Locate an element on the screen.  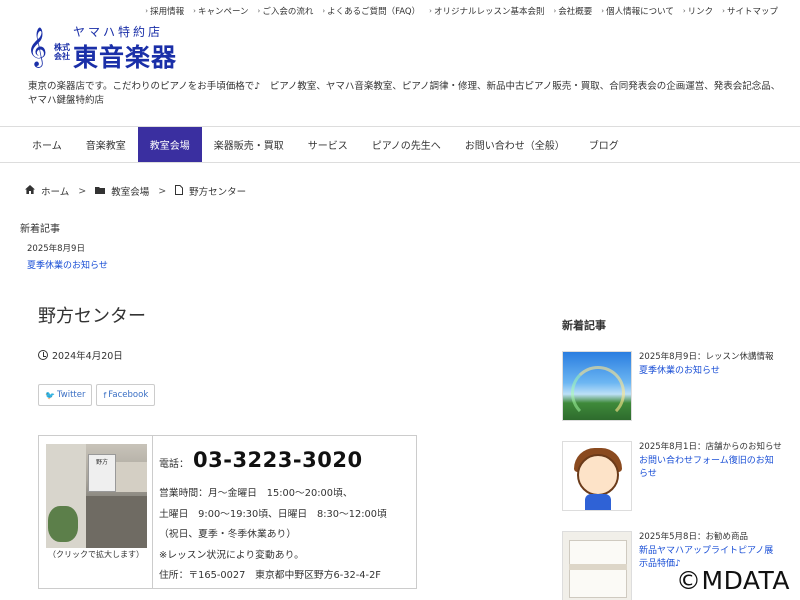
top-menu-faq: › よくあるご質問（FAQ） is located at coordinates (371, 11).